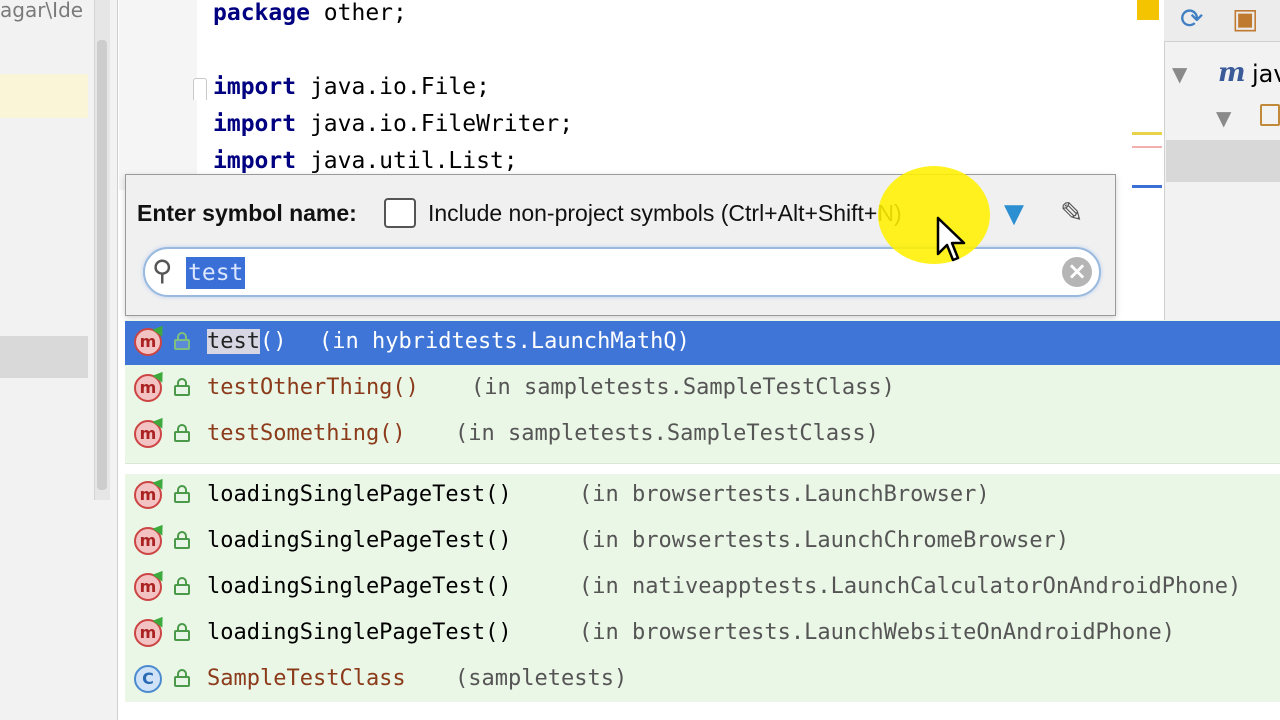 This screenshot has width=1280, height=720. I want to click on code-text: java.util.List;, so click(407, 161).